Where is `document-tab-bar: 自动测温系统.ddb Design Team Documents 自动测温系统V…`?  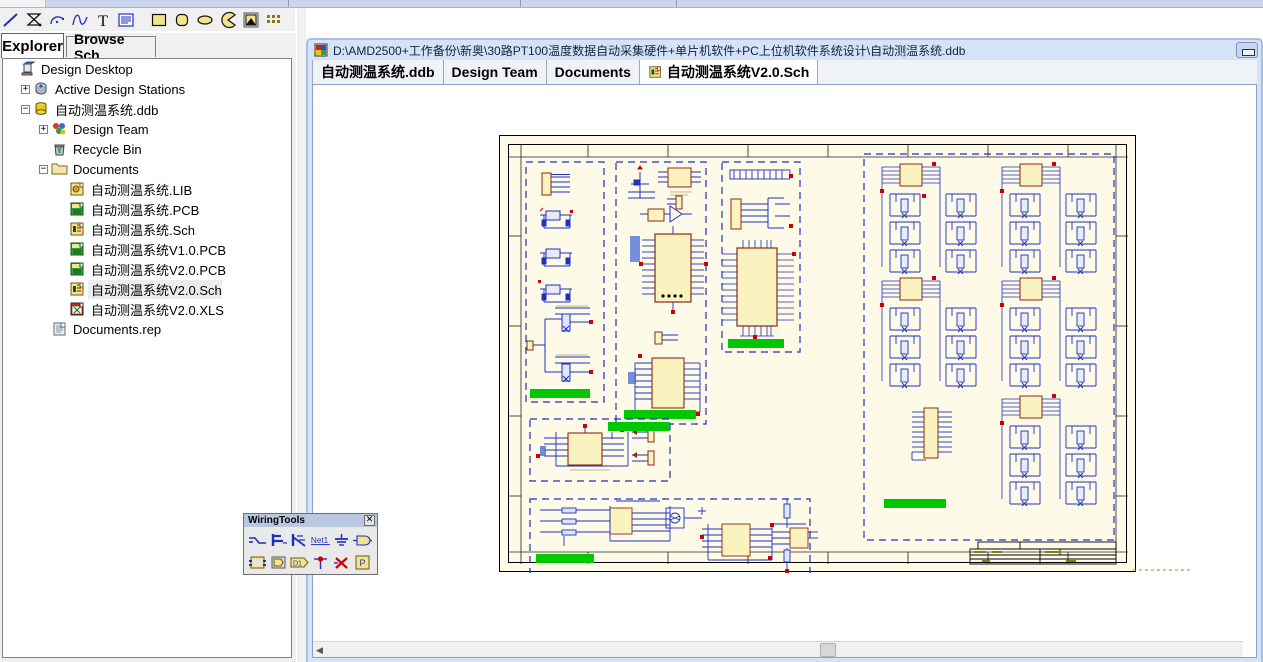
document-tab-bar: 自动测温系统.ddb Design Team Documents 自动测温系统V… is located at coordinates (784, 72).